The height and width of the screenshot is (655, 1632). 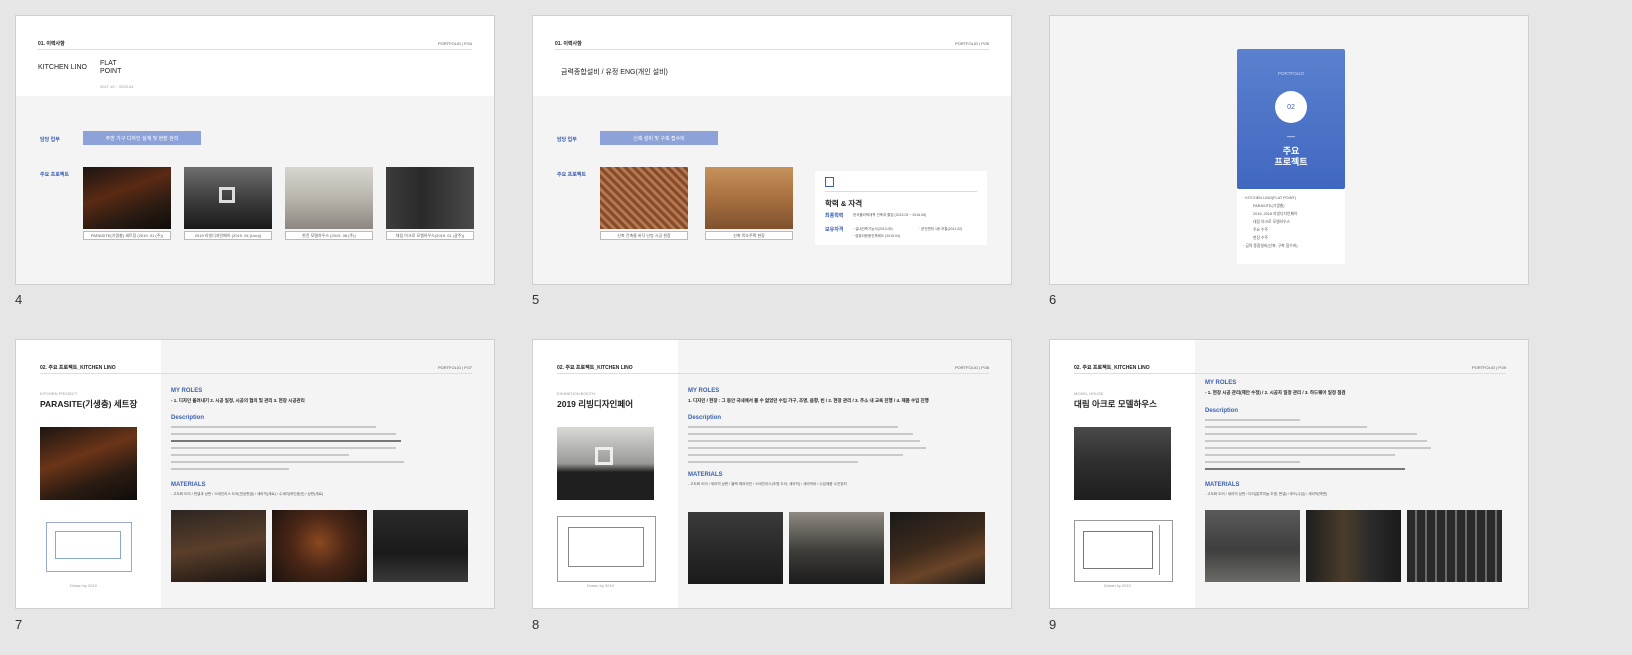 What do you see at coordinates (127, 198) in the screenshot?
I see `project-photo-parasite` at bounding box center [127, 198].